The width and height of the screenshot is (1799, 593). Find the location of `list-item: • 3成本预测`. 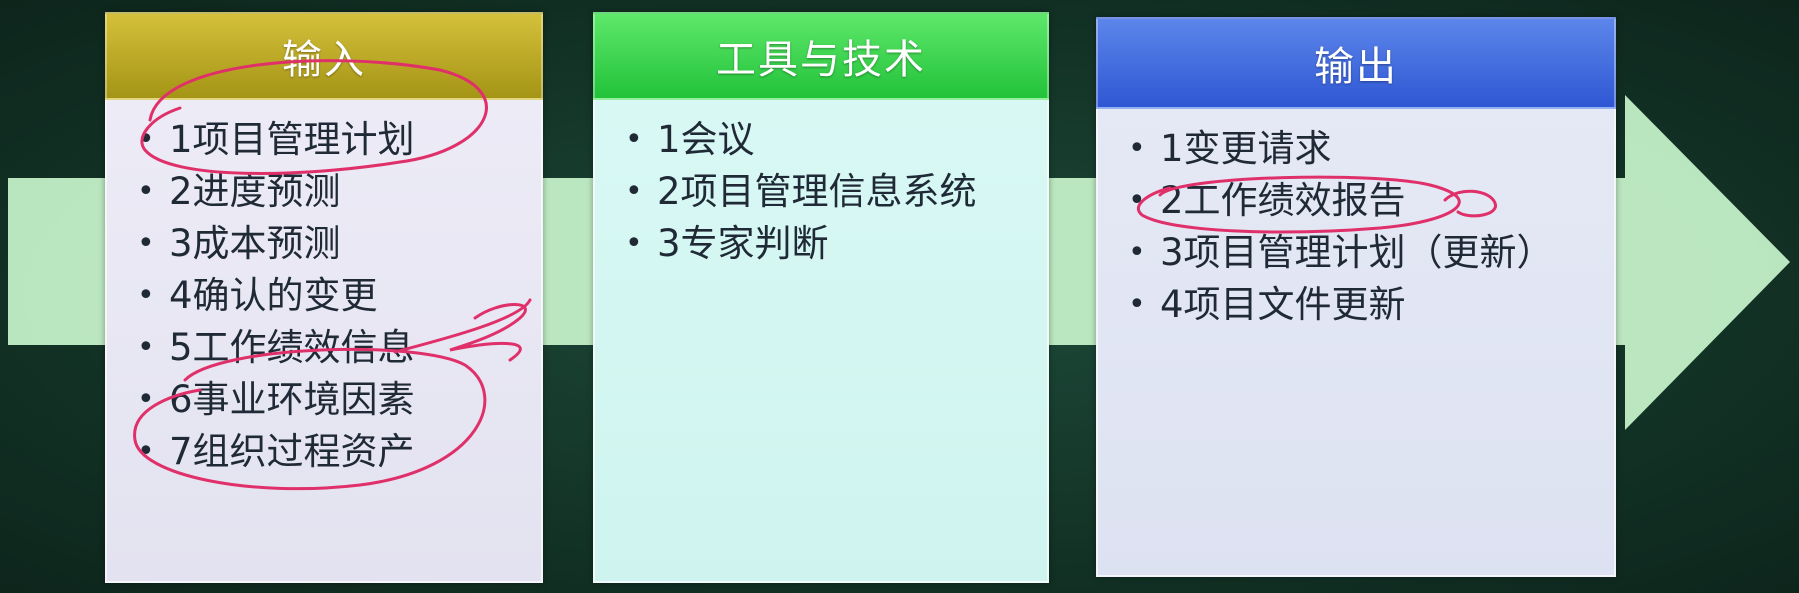

list-item: • 3成本预测 is located at coordinates (339, 244).